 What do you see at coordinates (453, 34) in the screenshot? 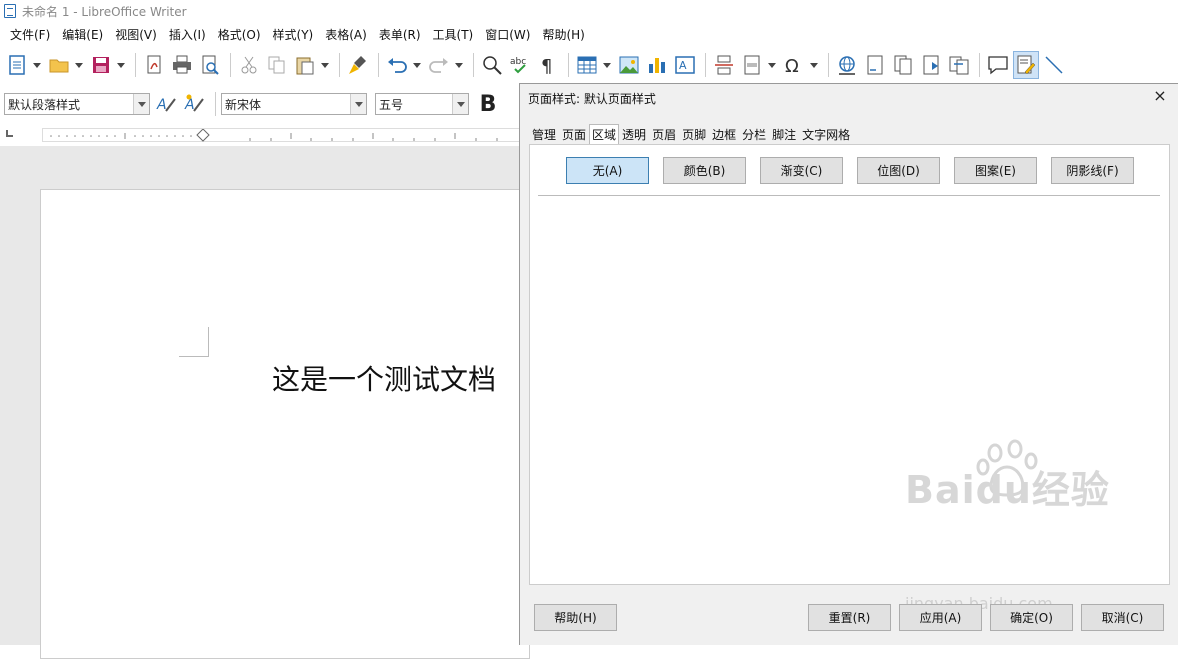
I see `menu-tools: 工具(T)` at bounding box center [453, 34].